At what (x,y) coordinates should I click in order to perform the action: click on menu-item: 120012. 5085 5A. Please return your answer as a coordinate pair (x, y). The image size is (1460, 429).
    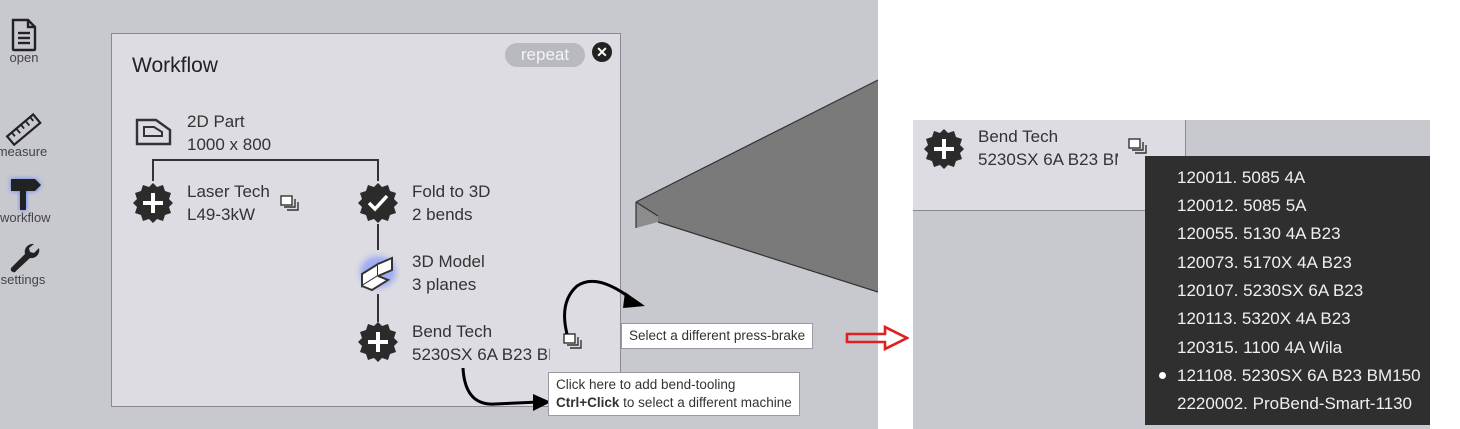
    Looking at the image, I should click on (1242, 206).